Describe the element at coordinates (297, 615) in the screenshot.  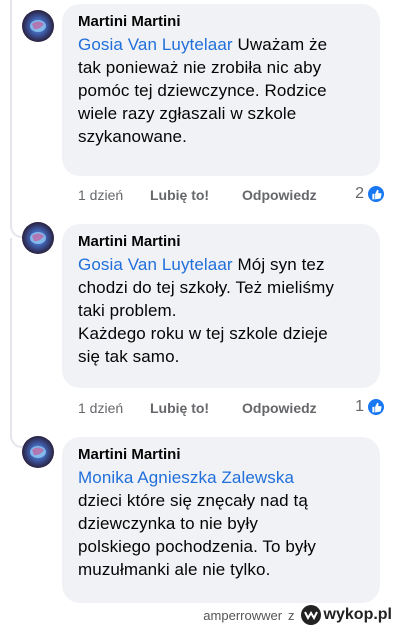
I see `watermark: amperrowwer z wykop.pl` at that location.